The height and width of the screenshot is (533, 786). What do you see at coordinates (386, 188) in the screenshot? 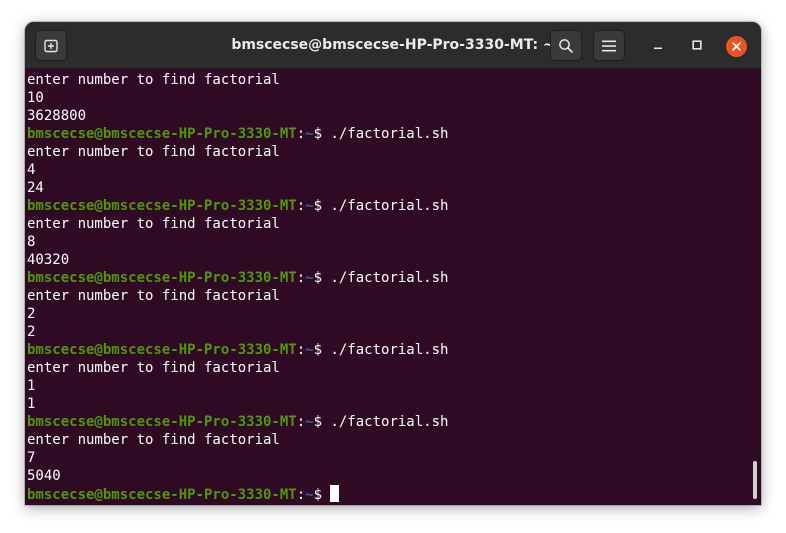
I see `output-line: 24` at bounding box center [386, 188].